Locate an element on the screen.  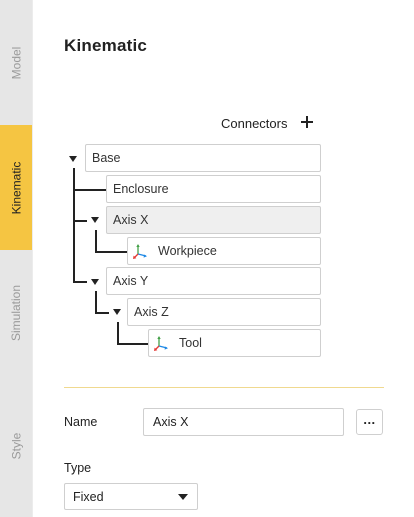
expand-axis-x-toggle is located at coordinates (95, 220).